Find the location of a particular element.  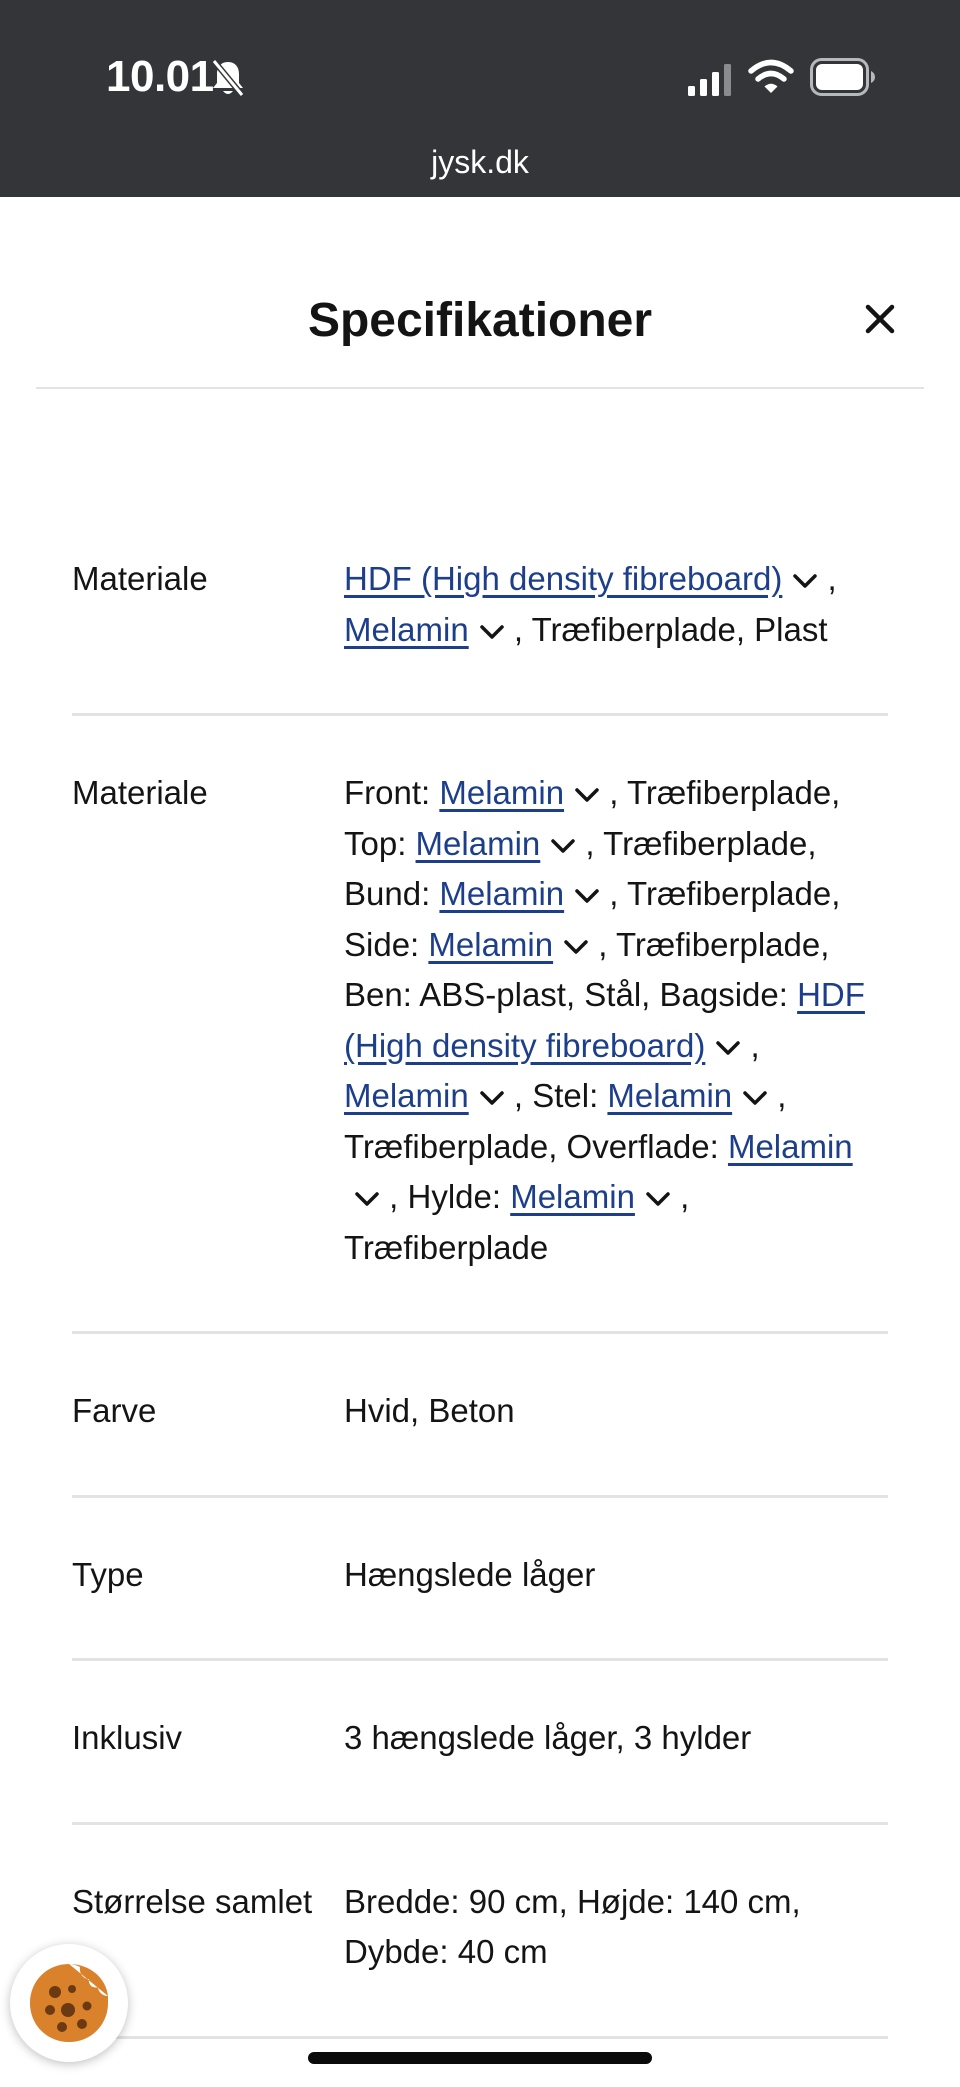

spec-row: Farve Hvid, Beton is located at coordinates (480, 1416).